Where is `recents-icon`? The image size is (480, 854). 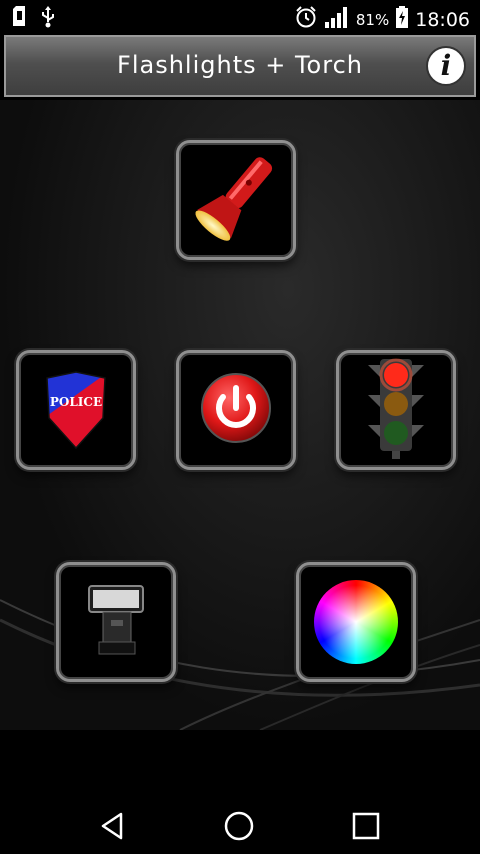
recents-icon is located at coordinates (366, 826).